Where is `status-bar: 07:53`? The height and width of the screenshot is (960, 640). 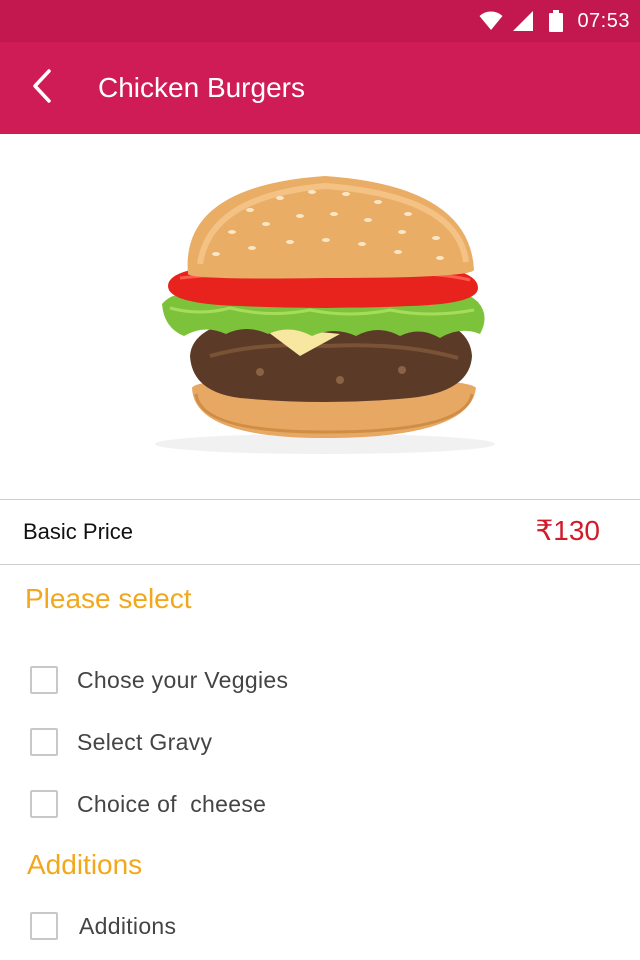 status-bar: 07:53 is located at coordinates (320, 21).